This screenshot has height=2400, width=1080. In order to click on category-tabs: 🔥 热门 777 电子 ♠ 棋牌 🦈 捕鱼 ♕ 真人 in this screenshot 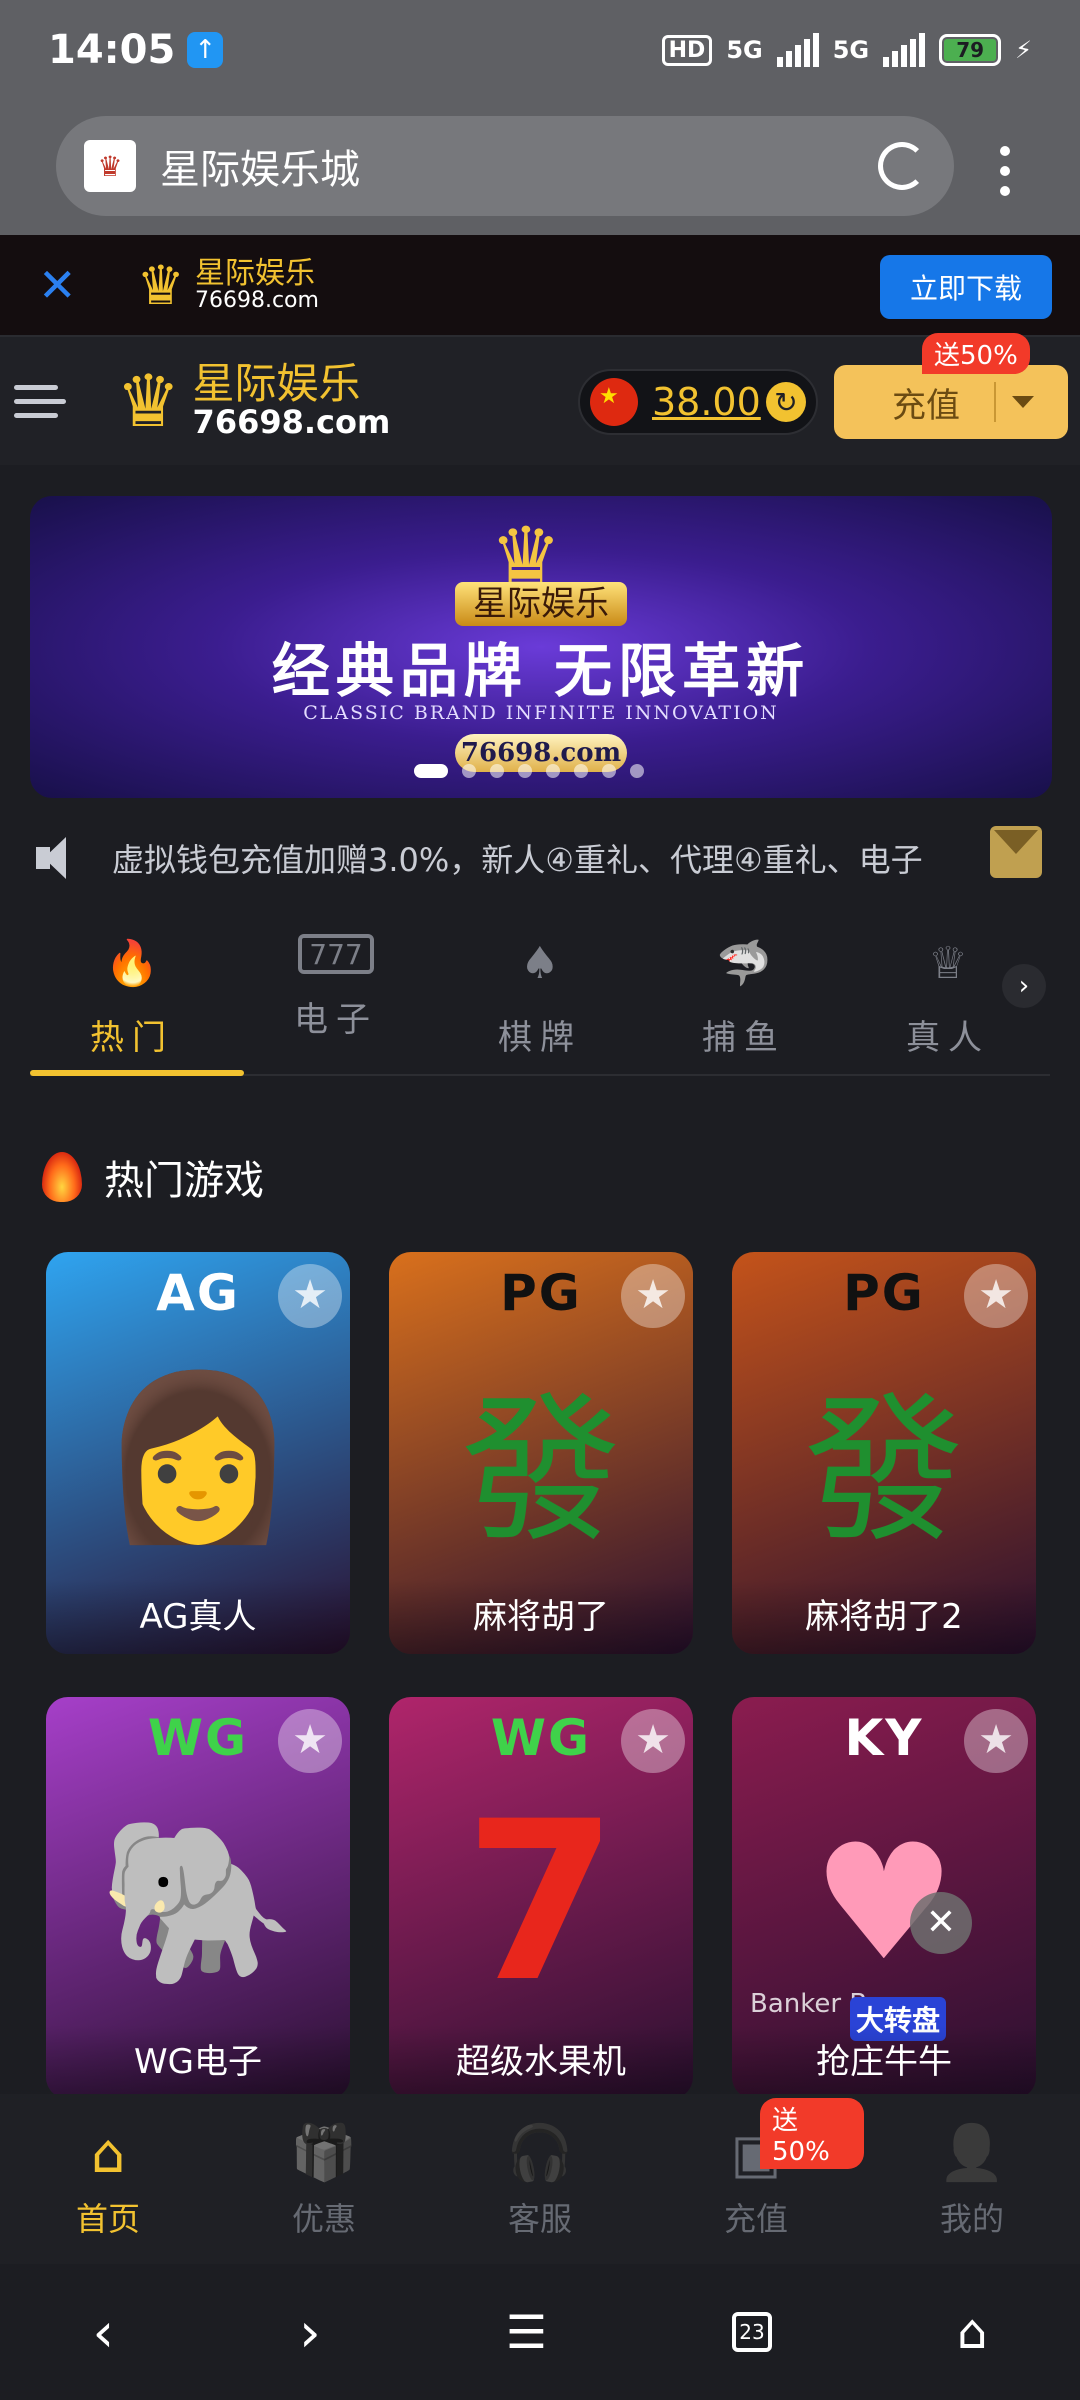, I will do `click(540, 990)`.